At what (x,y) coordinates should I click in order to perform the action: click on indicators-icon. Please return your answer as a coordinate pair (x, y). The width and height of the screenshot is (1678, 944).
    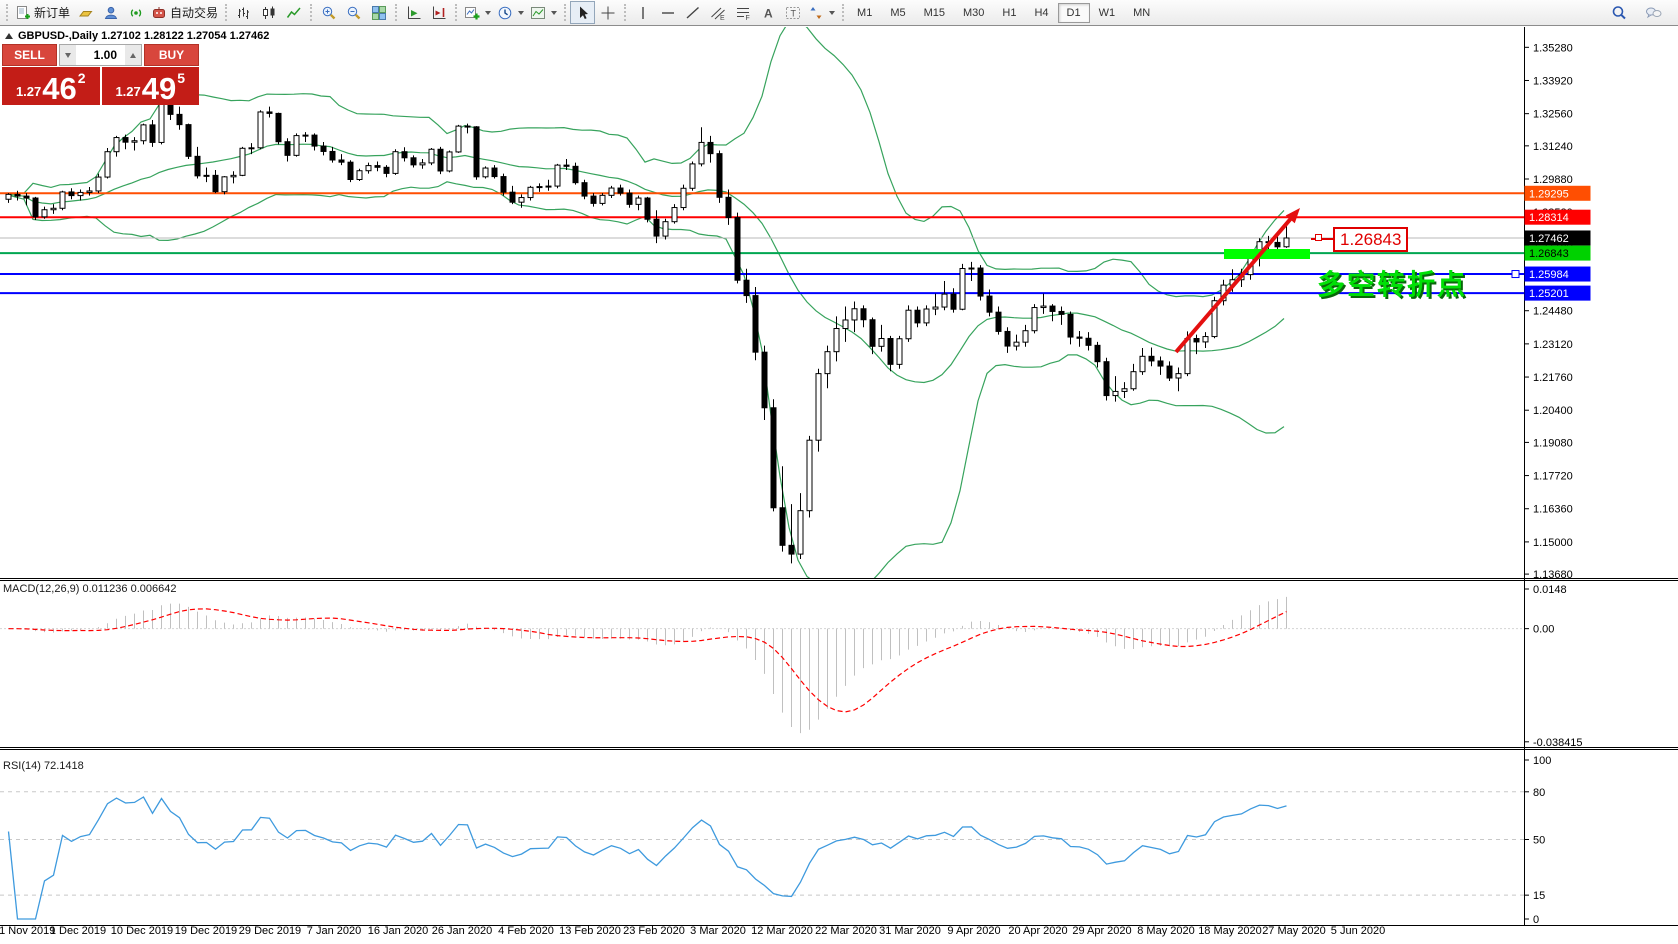
    Looking at the image, I should click on (472, 12).